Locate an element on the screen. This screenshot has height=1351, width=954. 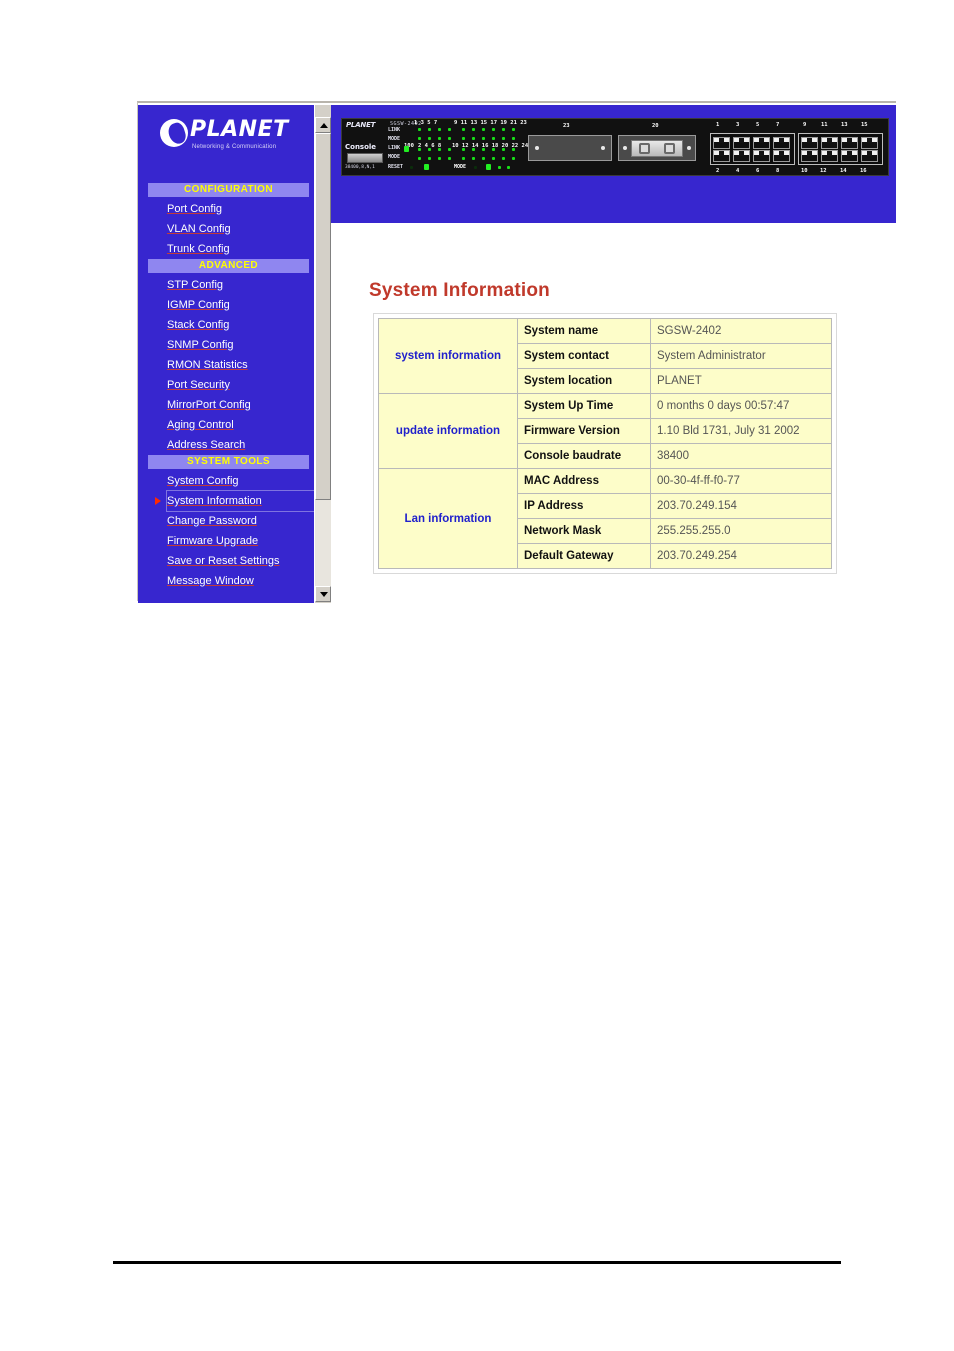
row-value-ip-address: 203.70.249.154 is located at coordinates (741, 506).